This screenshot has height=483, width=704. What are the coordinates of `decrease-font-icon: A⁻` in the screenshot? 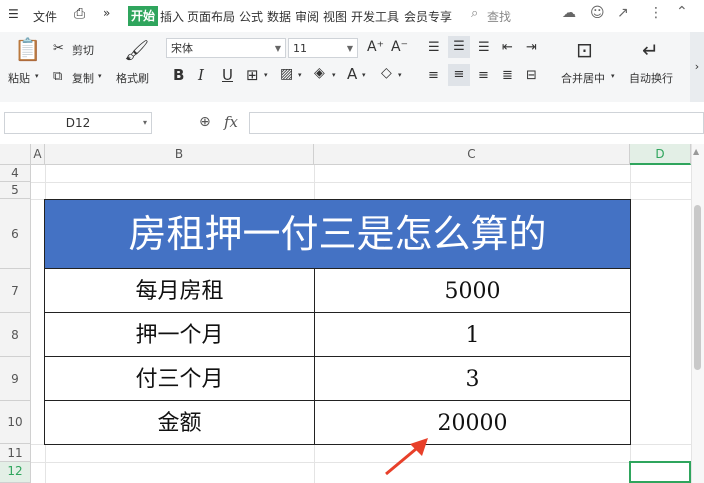 It's located at (399, 47).